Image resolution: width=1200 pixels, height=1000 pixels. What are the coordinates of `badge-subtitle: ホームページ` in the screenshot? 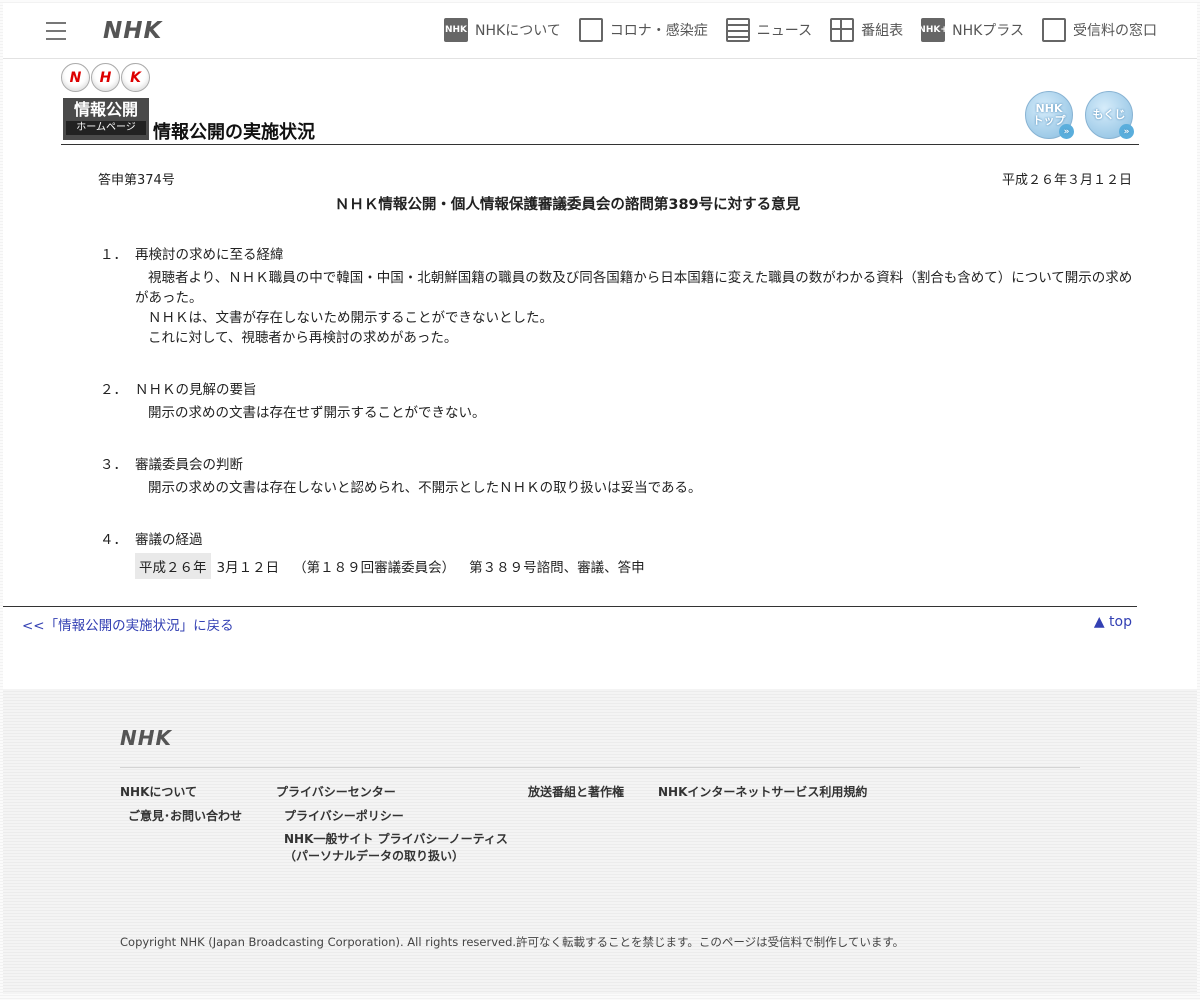 It's located at (106, 128).